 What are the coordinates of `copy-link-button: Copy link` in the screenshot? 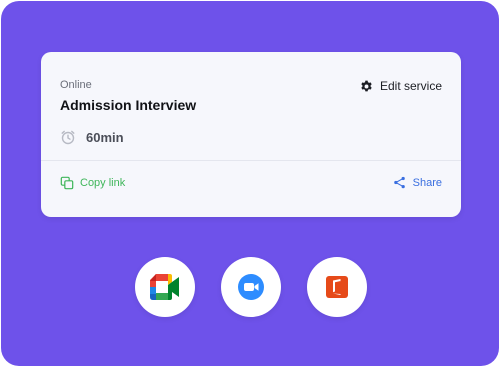 It's located at (92, 183).